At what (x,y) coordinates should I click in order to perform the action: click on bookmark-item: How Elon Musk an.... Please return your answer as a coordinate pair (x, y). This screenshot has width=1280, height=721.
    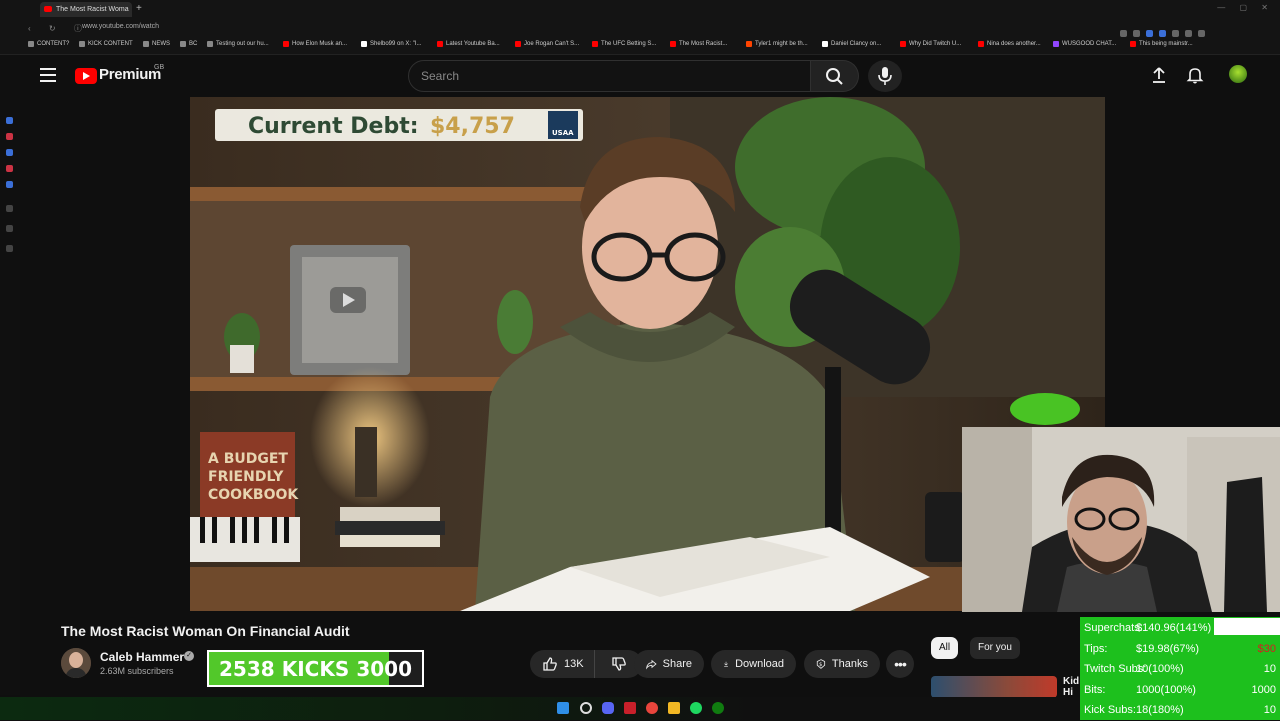
    Looking at the image, I should click on (315, 44).